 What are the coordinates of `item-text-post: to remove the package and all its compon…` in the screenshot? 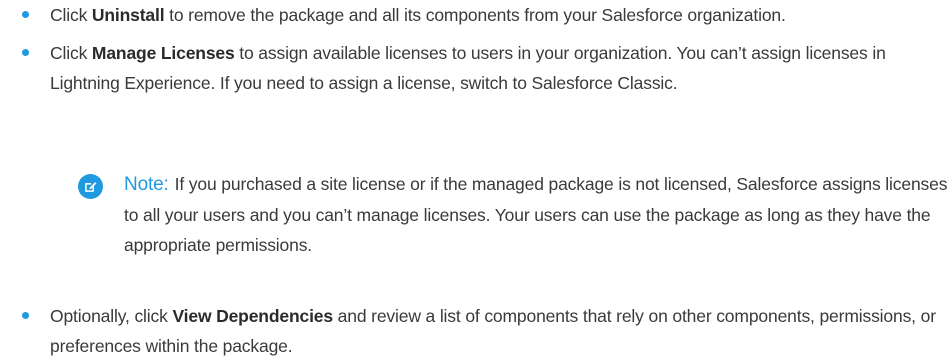 It's located at (475, 15).